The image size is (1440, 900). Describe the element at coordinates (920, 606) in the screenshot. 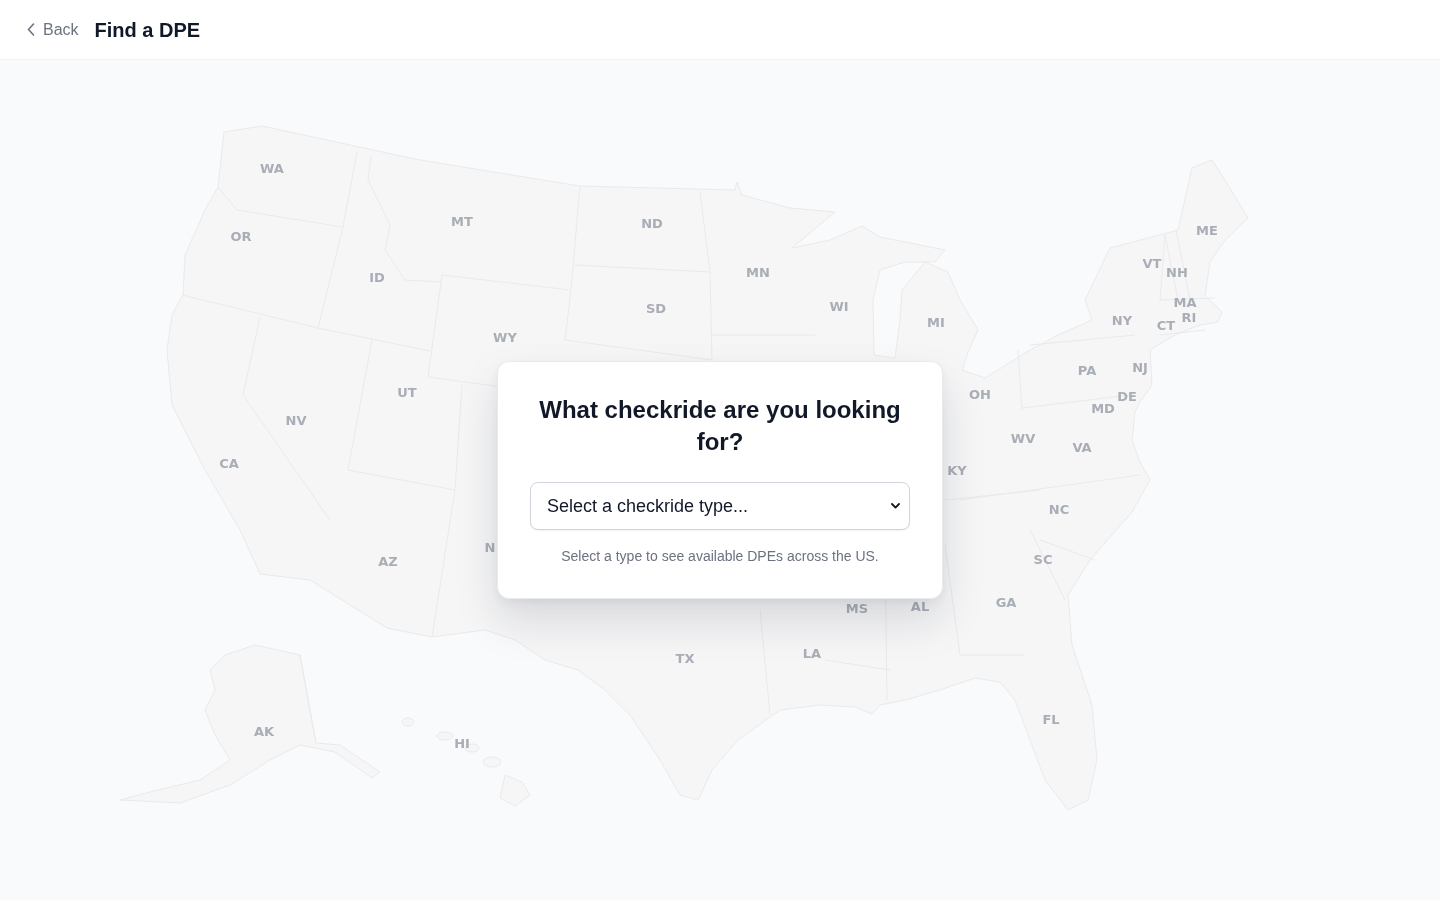

I see `state-label: AL` at that location.